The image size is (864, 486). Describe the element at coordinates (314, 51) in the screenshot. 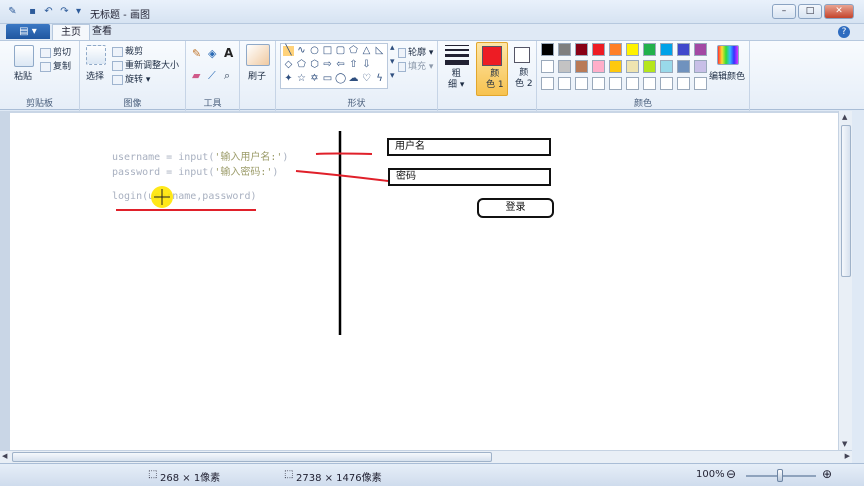

I see `oval-shape-icon: ○` at that location.